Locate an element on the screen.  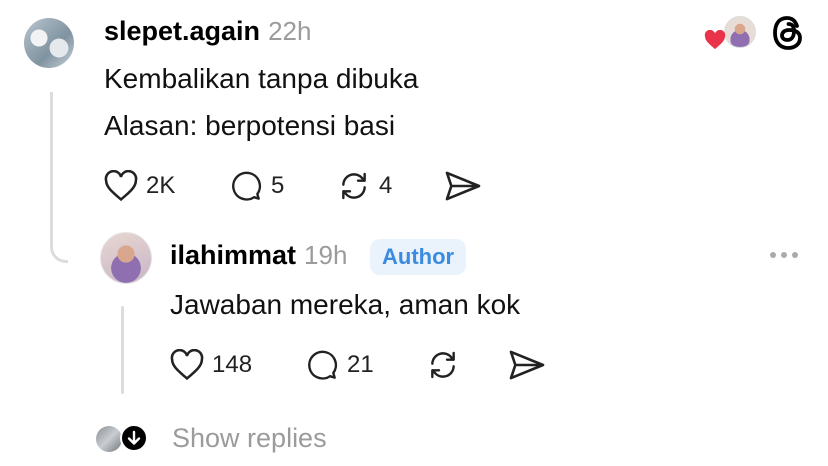
more-icon is located at coordinates (773, 255).